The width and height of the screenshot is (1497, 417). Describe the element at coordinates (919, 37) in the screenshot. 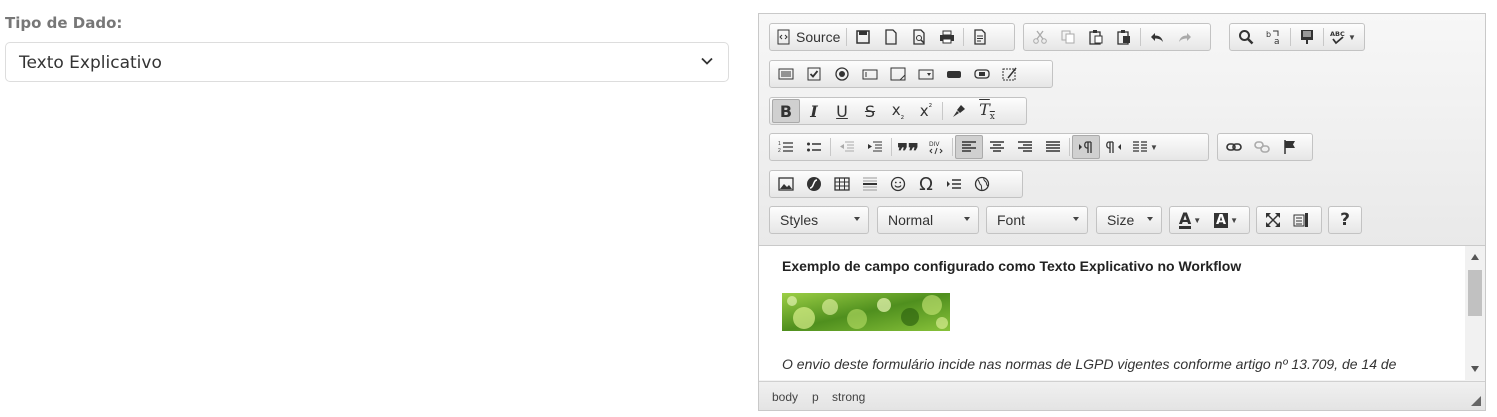

I see `preview-button` at that location.